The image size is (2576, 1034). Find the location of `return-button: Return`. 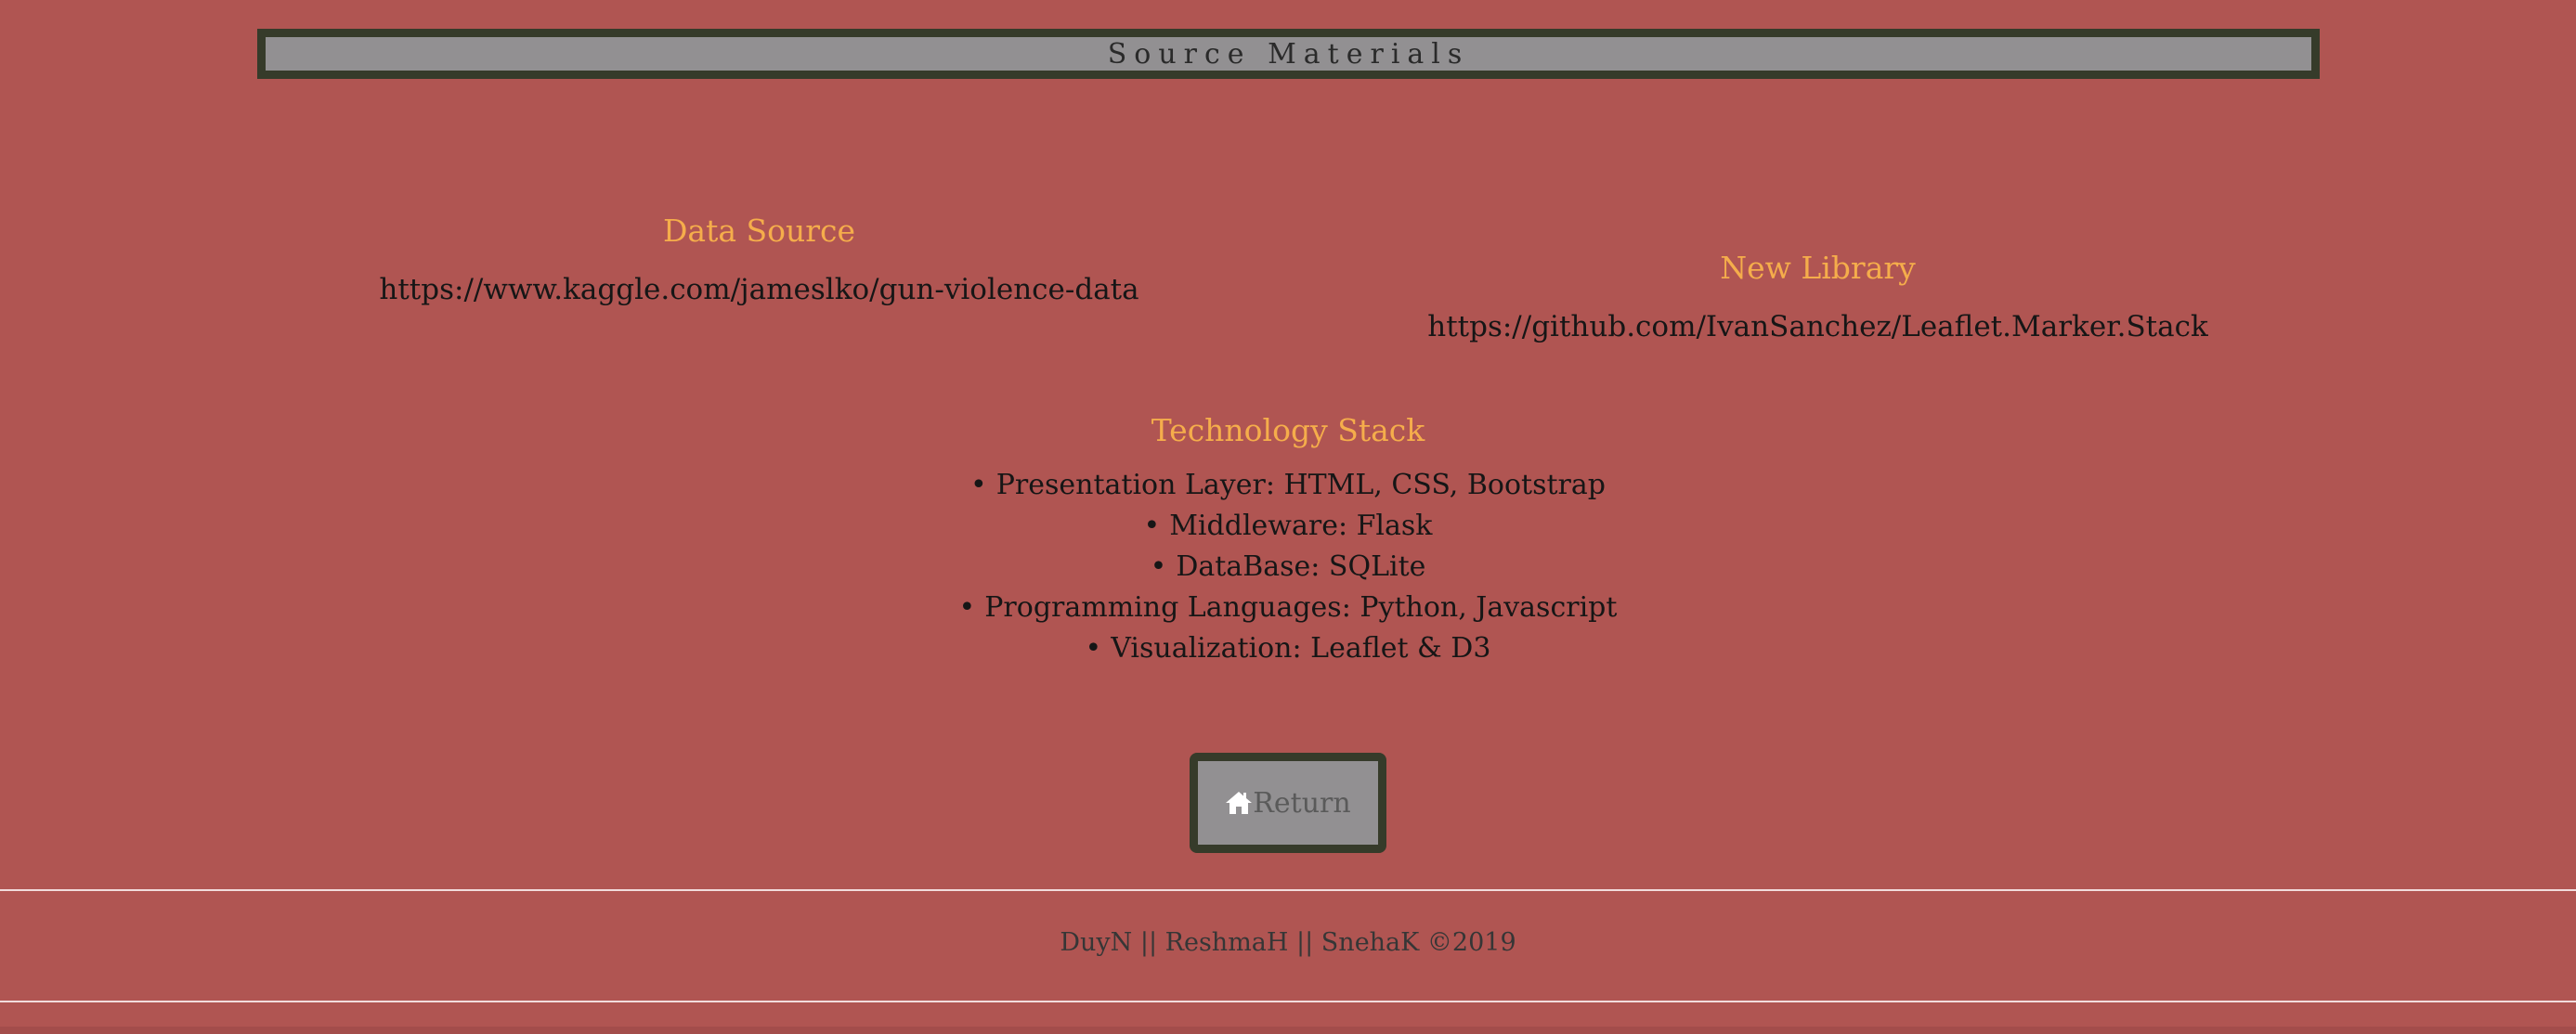

return-button: Return is located at coordinates (1288, 803).